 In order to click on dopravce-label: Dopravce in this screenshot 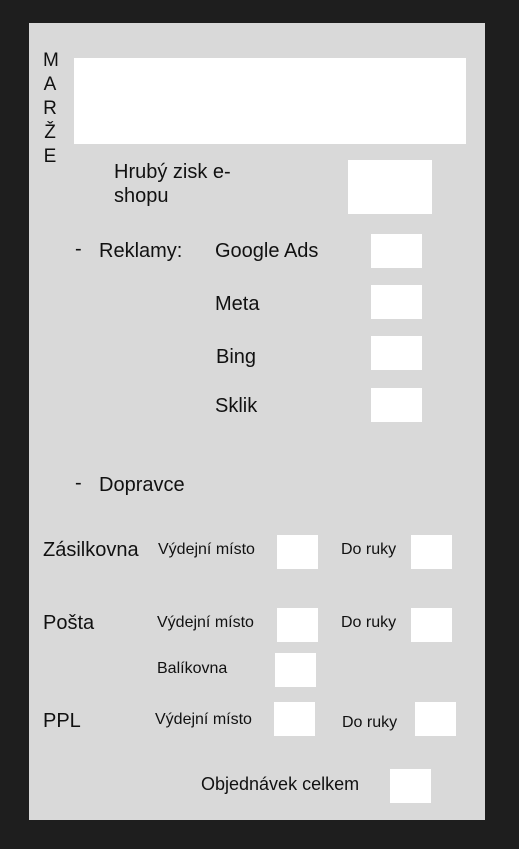, I will do `click(142, 485)`.